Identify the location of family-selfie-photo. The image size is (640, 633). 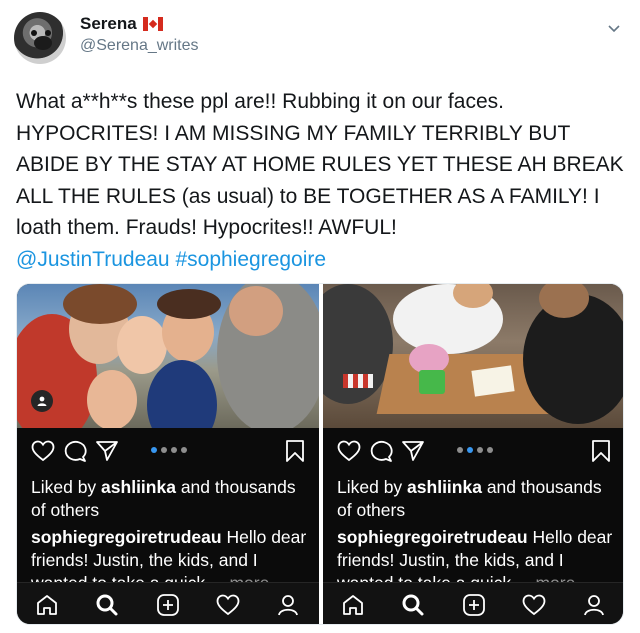
(168, 356).